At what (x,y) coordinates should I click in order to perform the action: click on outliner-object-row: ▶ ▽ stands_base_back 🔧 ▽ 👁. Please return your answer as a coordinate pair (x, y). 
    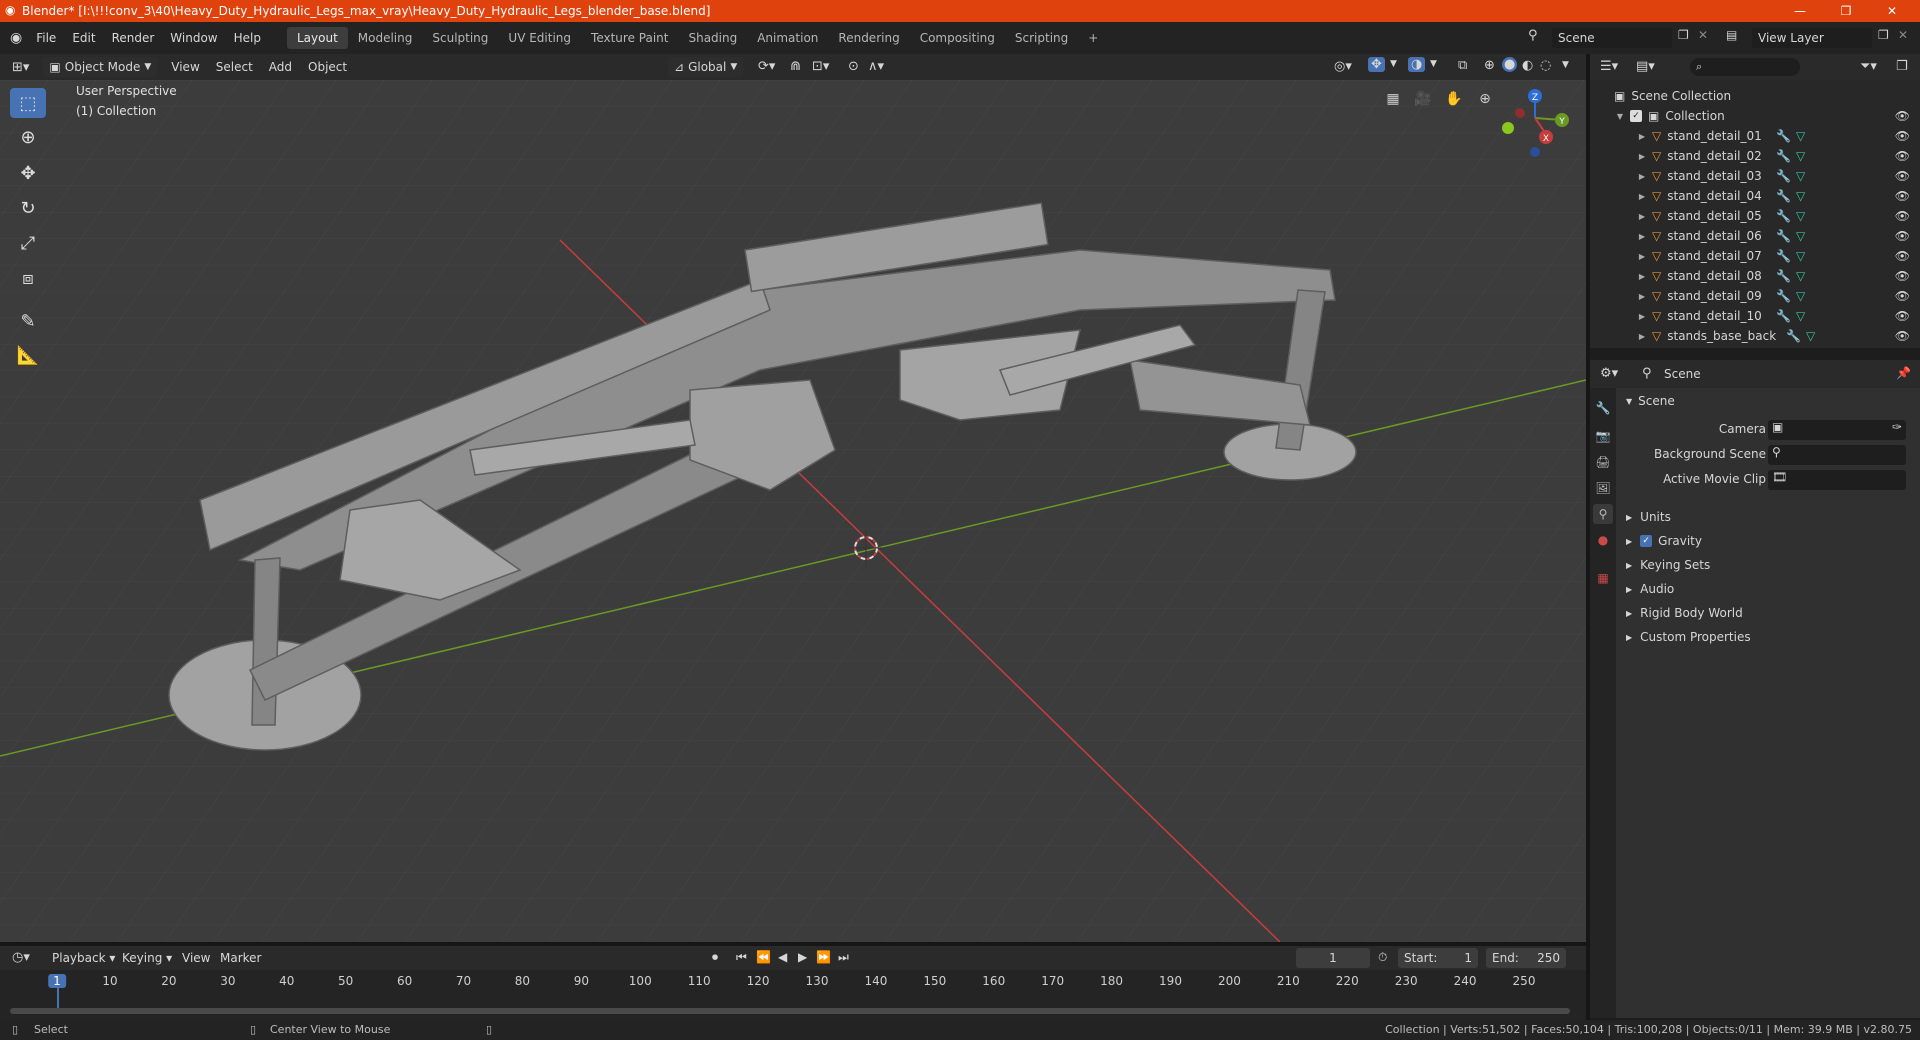
    Looking at the image, I should click on (1755, 336).